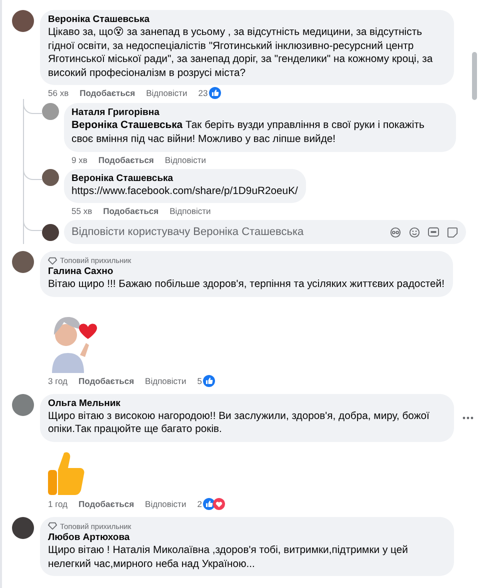  What do you see at coordinates (246, 272) in the screenshot?
I see `author-name: Галина Сахно` at bounding box center [246, 272].